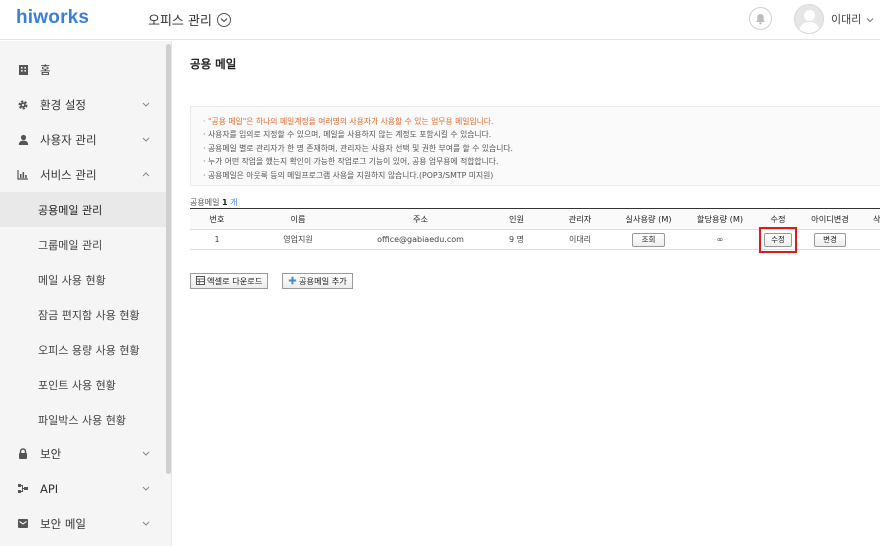 The height and width of the screenshot is (546, 880). I want to click on column-header: 아이디변경, so click(830, 219).